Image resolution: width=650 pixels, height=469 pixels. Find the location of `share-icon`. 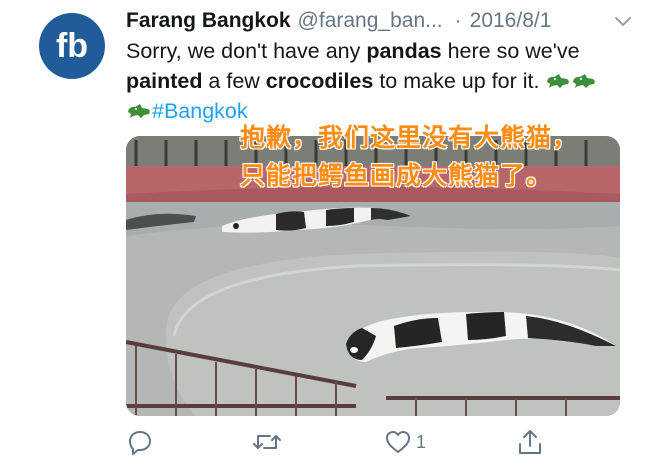

share-icon is located at coordinates (530, 442).